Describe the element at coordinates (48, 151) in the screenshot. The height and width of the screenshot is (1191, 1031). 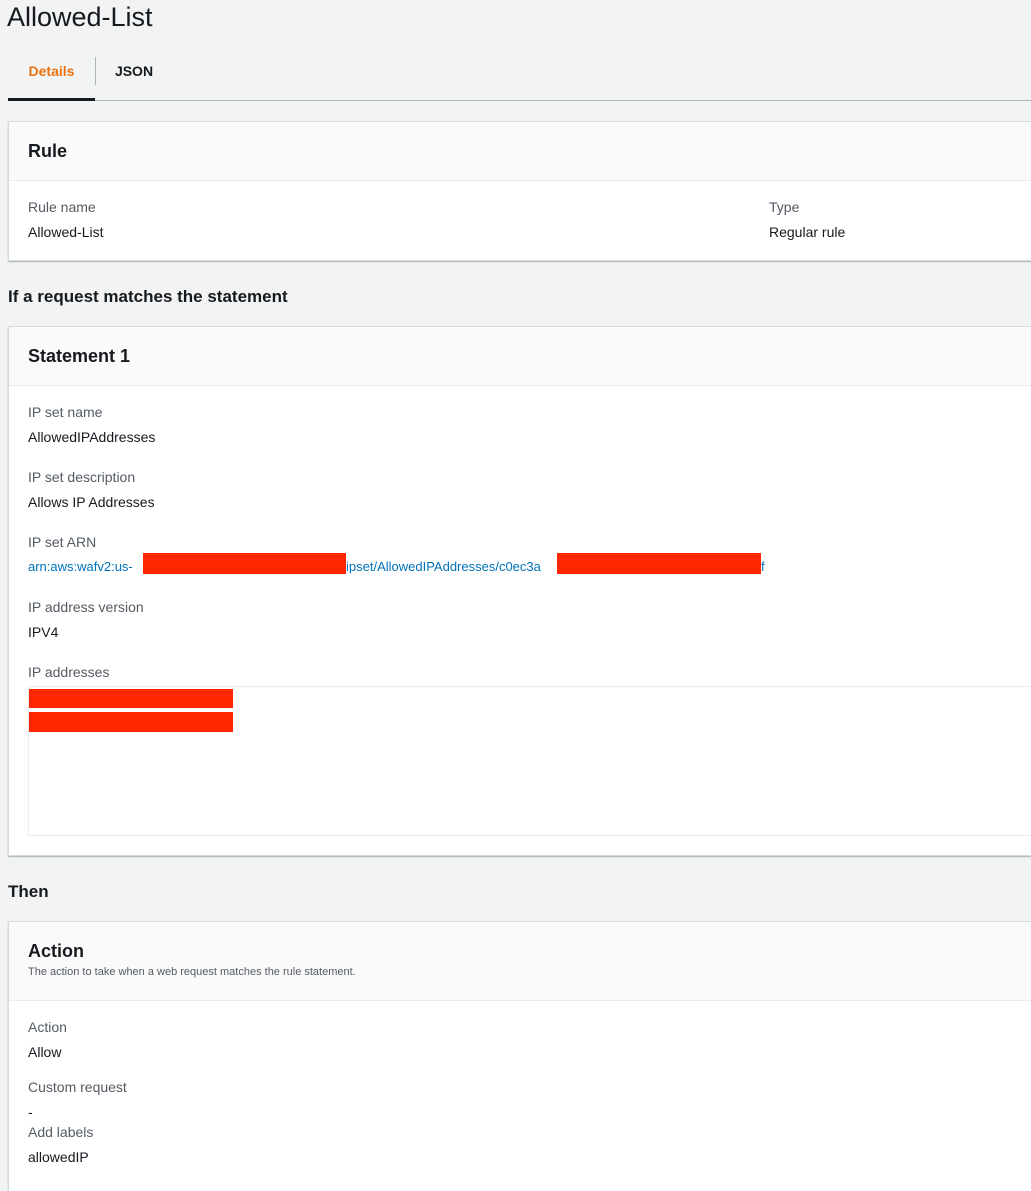
I see `rule-panel-title: Rule` at that location.